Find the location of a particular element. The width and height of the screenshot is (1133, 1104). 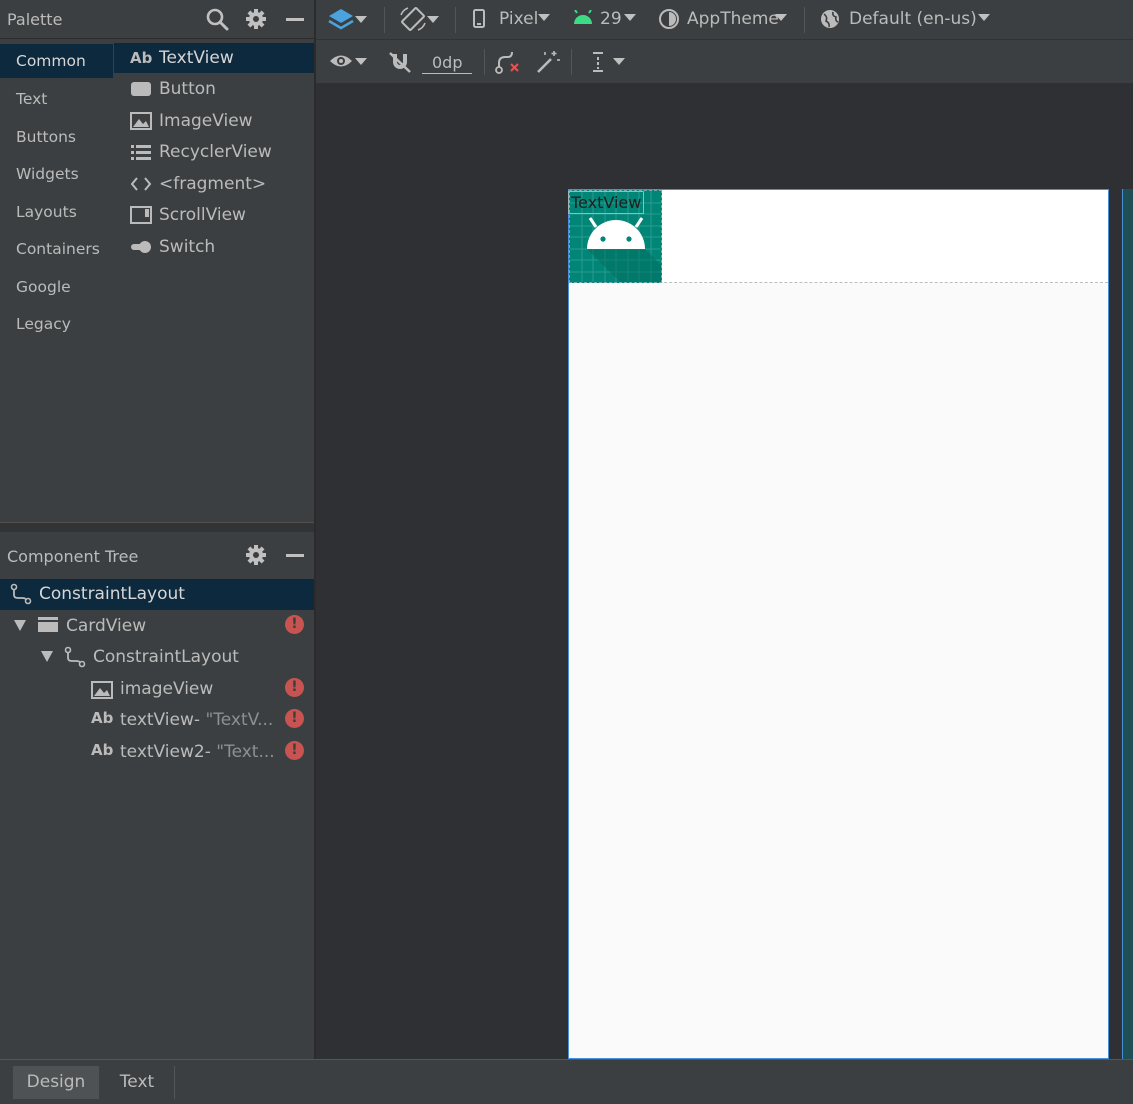

palette-item-label: ScrollView is located at coordinates (202, 215).